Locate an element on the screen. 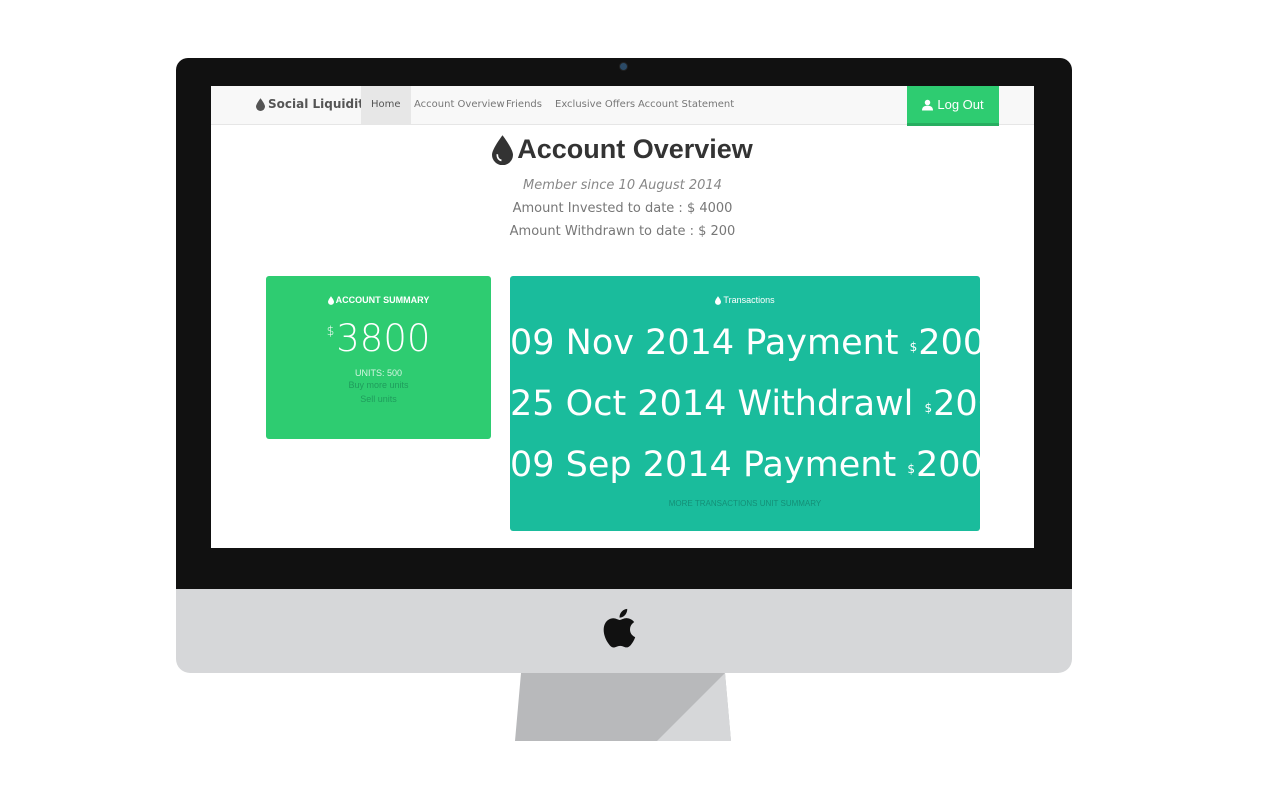  nav-item-exclusive-offers: Exclusive Offers is located at coordinates (595, 105).